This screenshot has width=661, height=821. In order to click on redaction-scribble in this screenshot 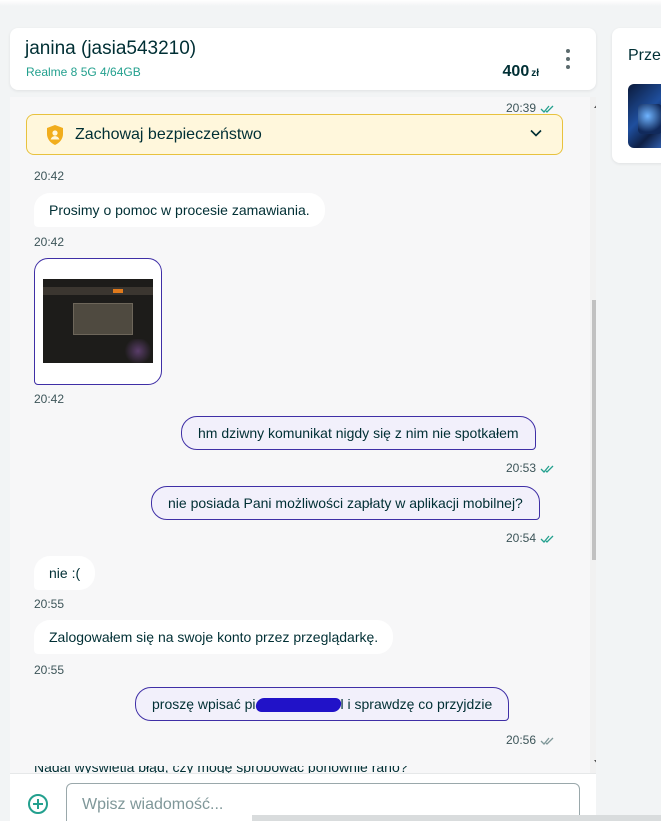, I will do `click(298, 705)`.